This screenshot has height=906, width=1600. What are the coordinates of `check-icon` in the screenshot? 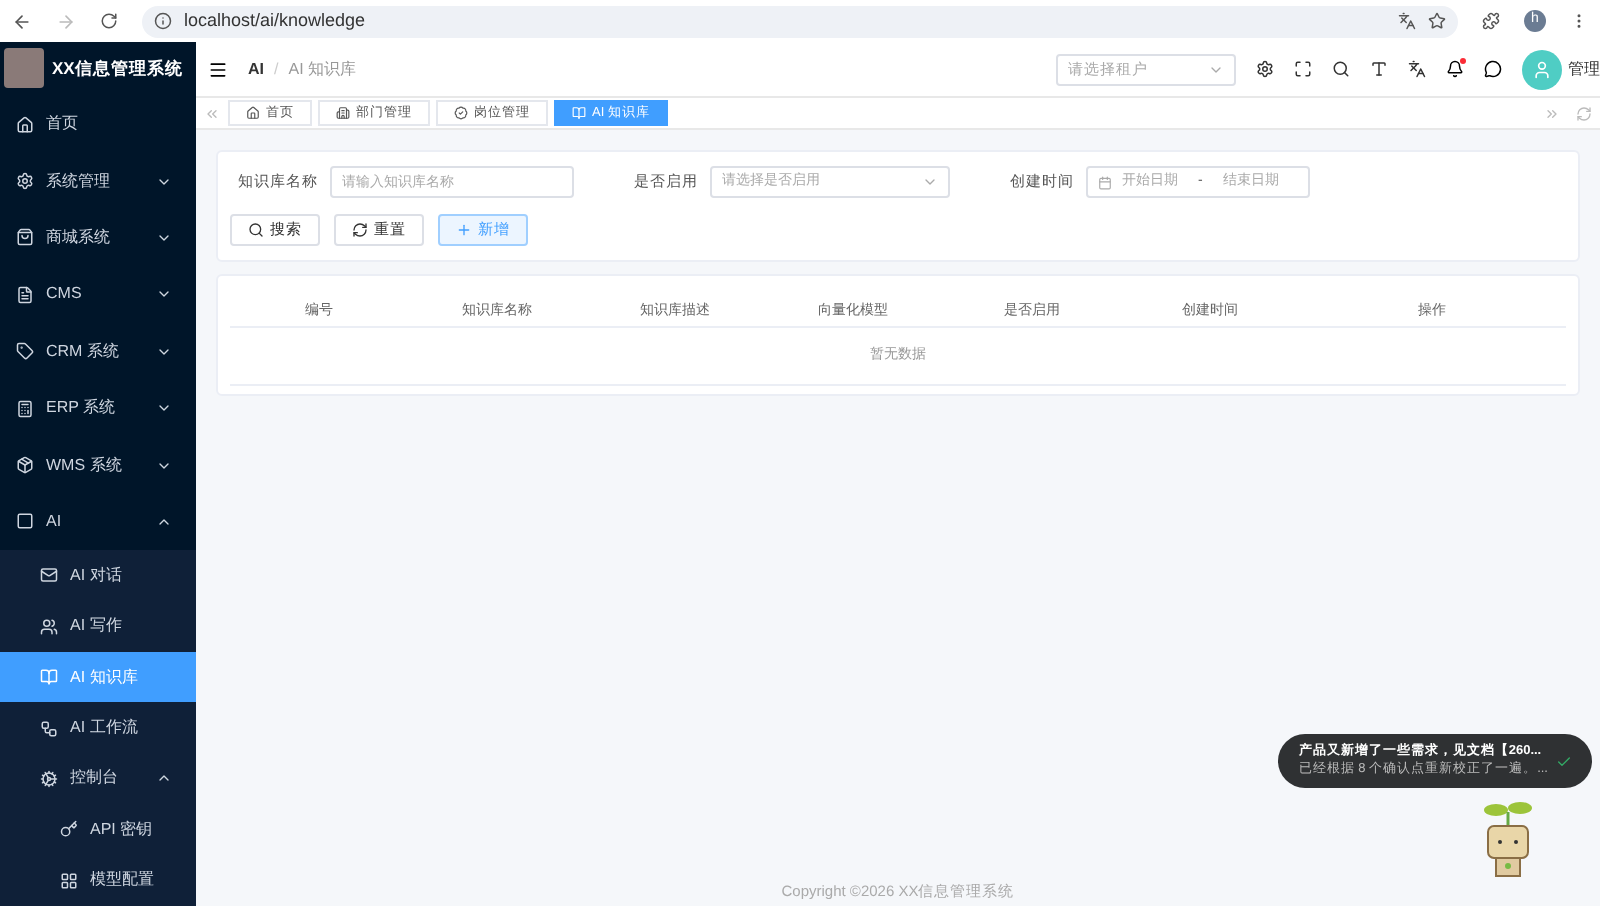 It's located at (1564, 761).